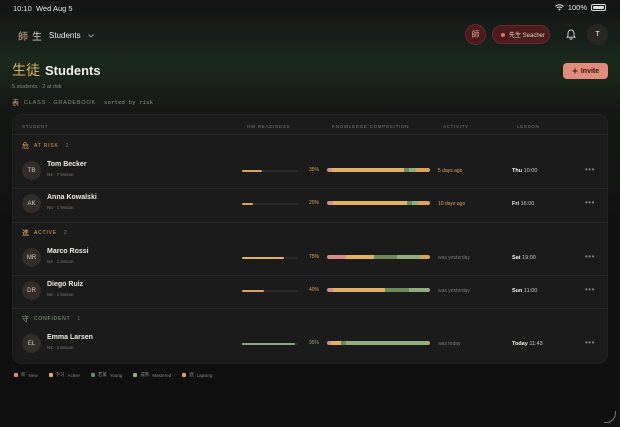 This screenshot has height=427, width=620. Describe the element at coordinates (35, 126) in the screenshot. I see `col-student: STUDENT` at that location.